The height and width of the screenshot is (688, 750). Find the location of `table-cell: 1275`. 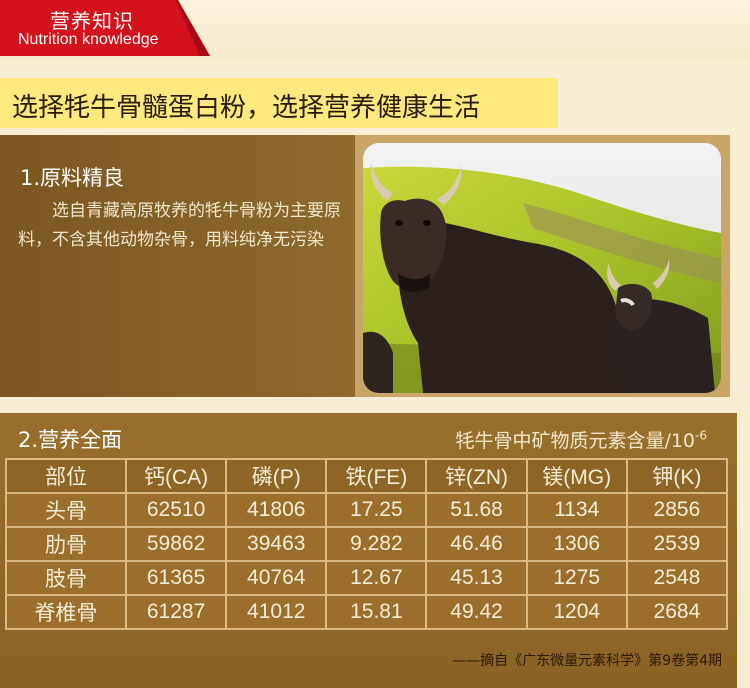

table-cell: 1275 is located at coordinates (576, 578).